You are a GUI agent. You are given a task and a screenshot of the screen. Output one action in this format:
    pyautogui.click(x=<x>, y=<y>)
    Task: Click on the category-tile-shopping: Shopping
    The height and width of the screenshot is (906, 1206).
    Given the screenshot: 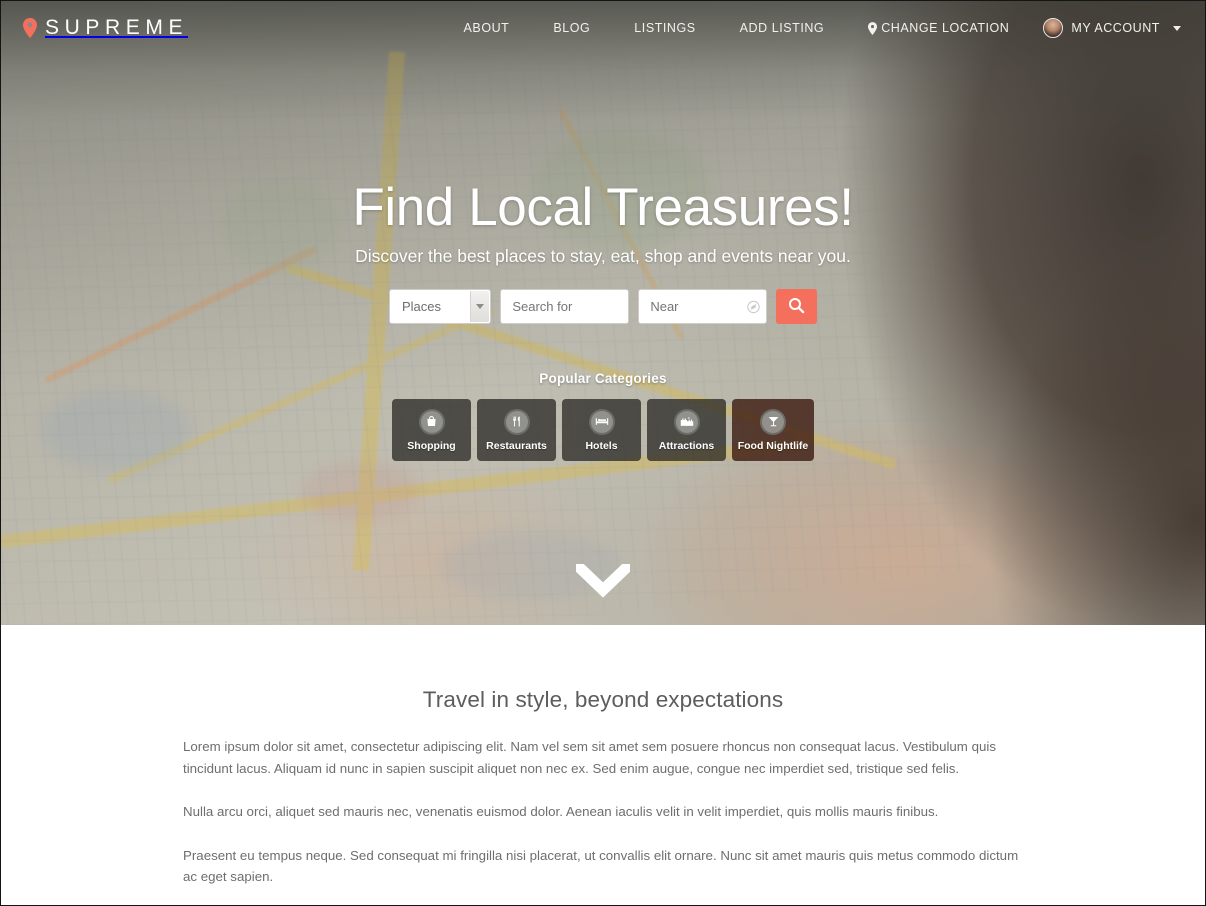 What is the action you would take?
    pyautogui.click(x=431, y=430)
    